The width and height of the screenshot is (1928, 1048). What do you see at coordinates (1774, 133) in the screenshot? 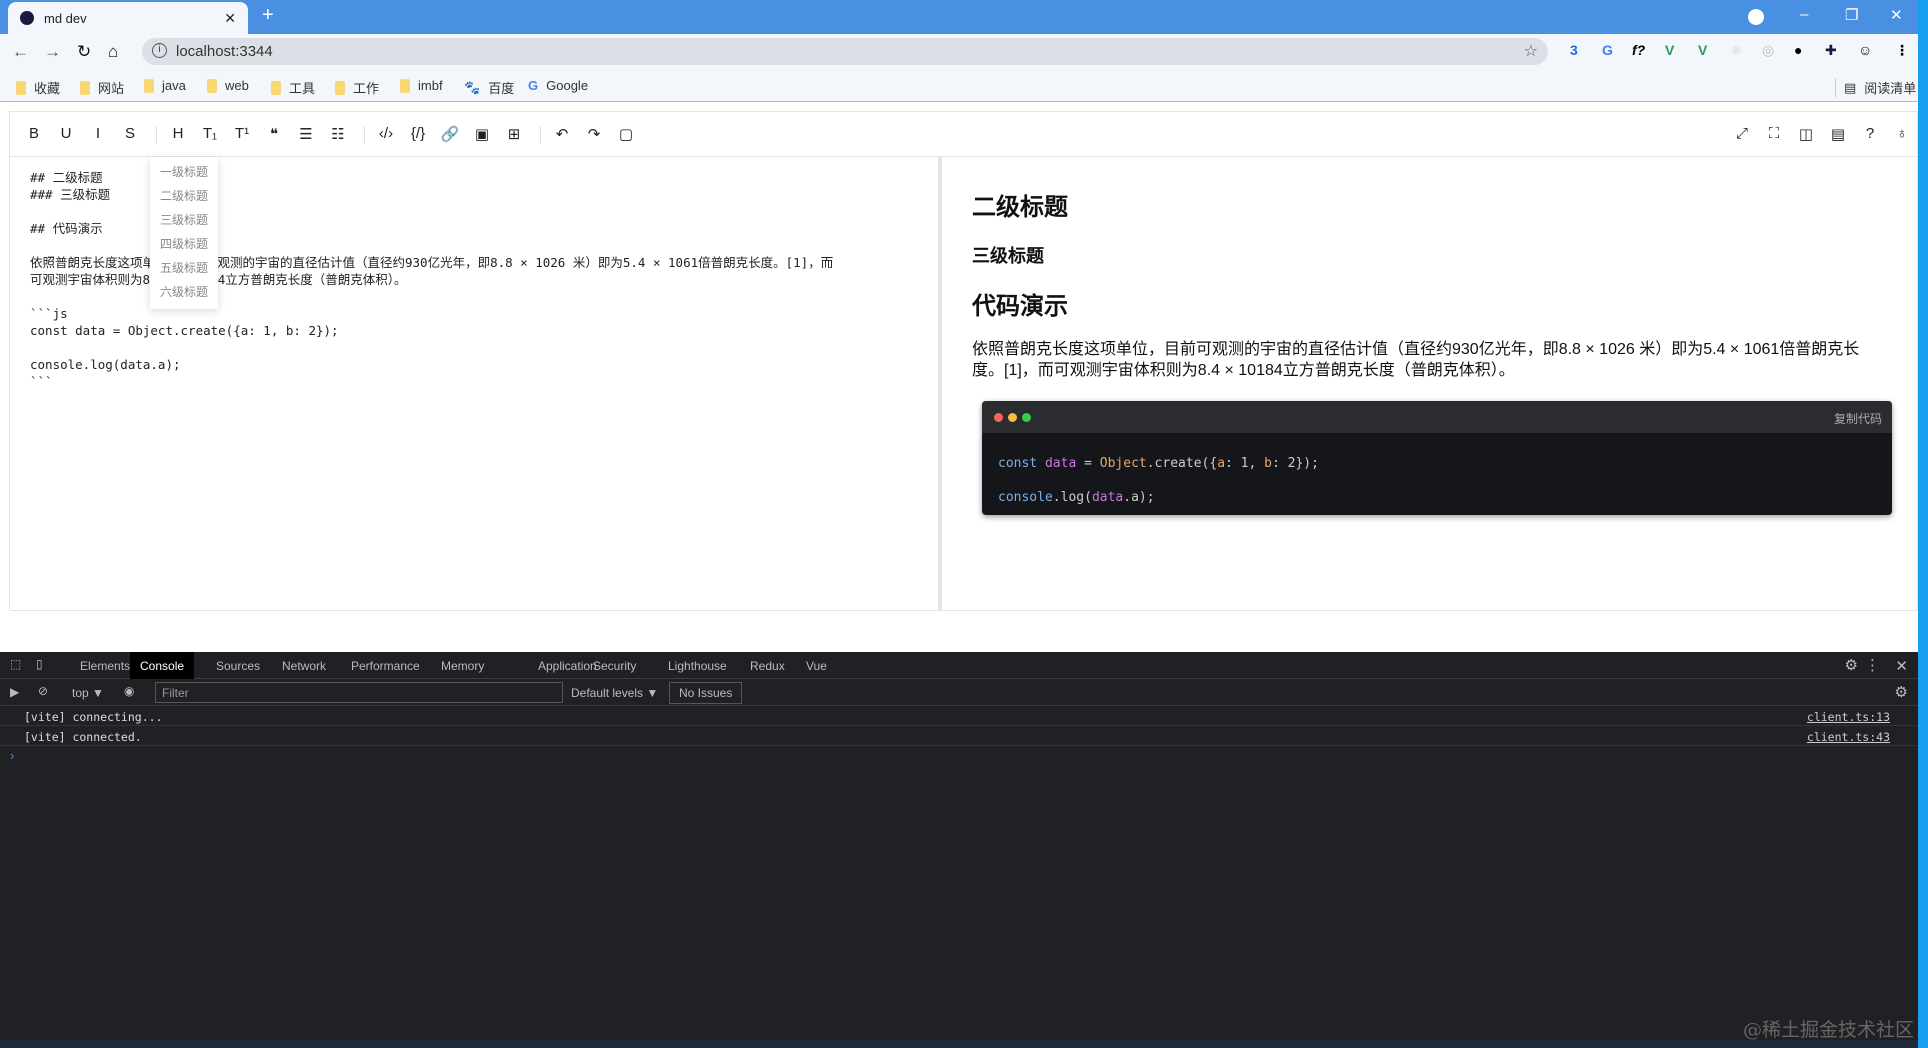
I see `page-fullscreen-icon: ⛶` at bounding box center [1774, 133].